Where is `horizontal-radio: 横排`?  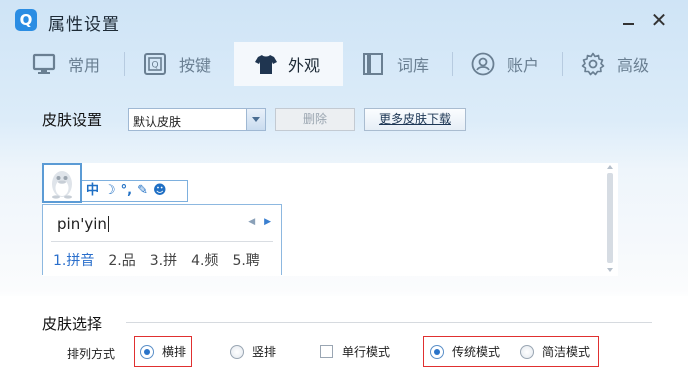
horizontal-radio: 横排 is located at coordinates (163, 351).